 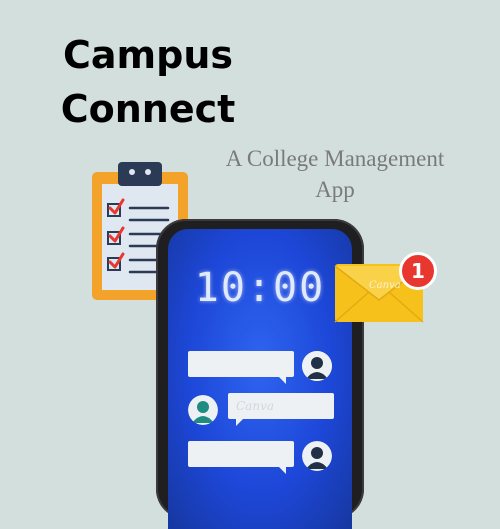 What do you see at coordinates (335, 189) in the screenshot?
I see `app-subtitle-line-2: App` at bounding box center [335, 189].